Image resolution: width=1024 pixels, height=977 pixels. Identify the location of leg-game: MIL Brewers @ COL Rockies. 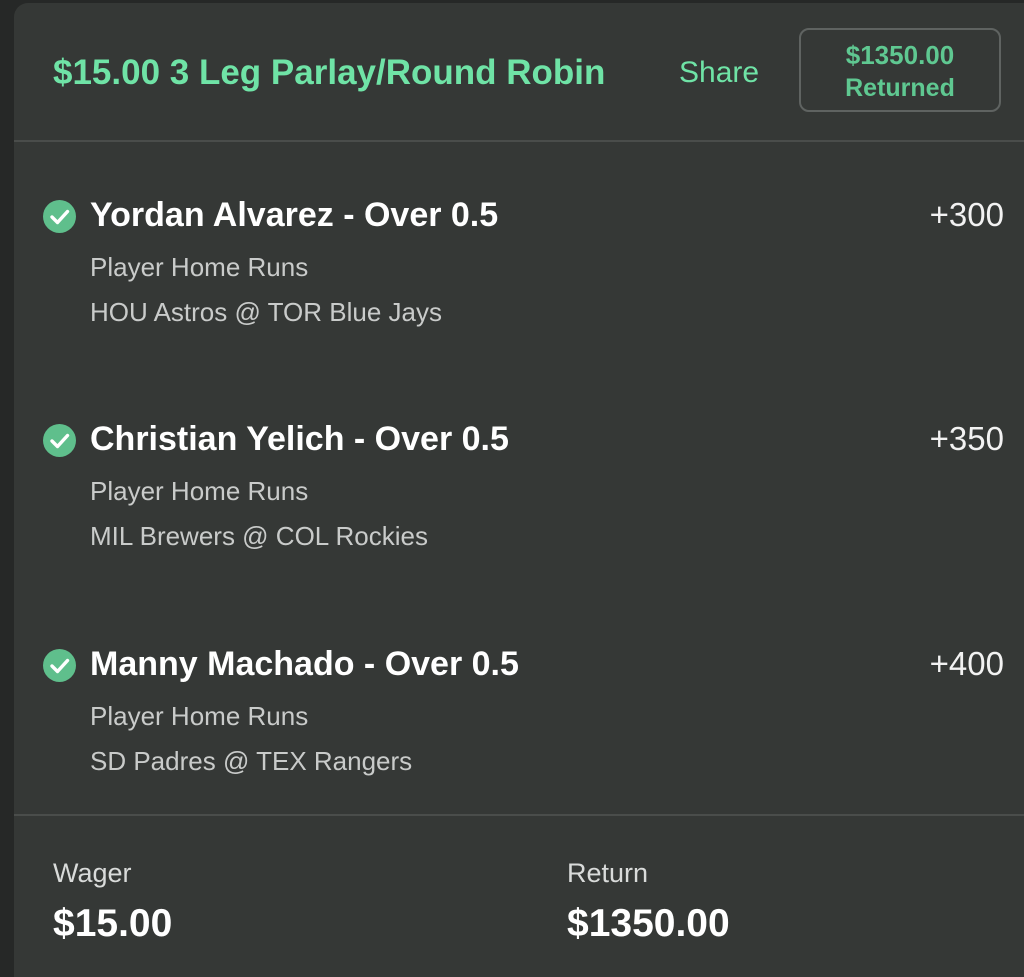
(259, 536).